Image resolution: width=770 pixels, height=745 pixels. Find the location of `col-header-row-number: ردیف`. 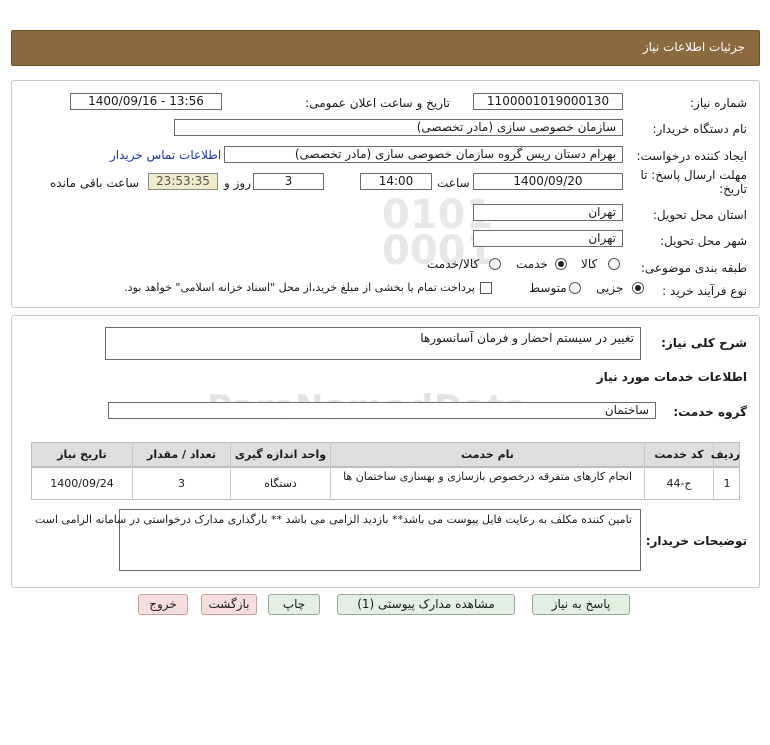

col-header-row-number: ردیف is located at coordinates (725, 454).